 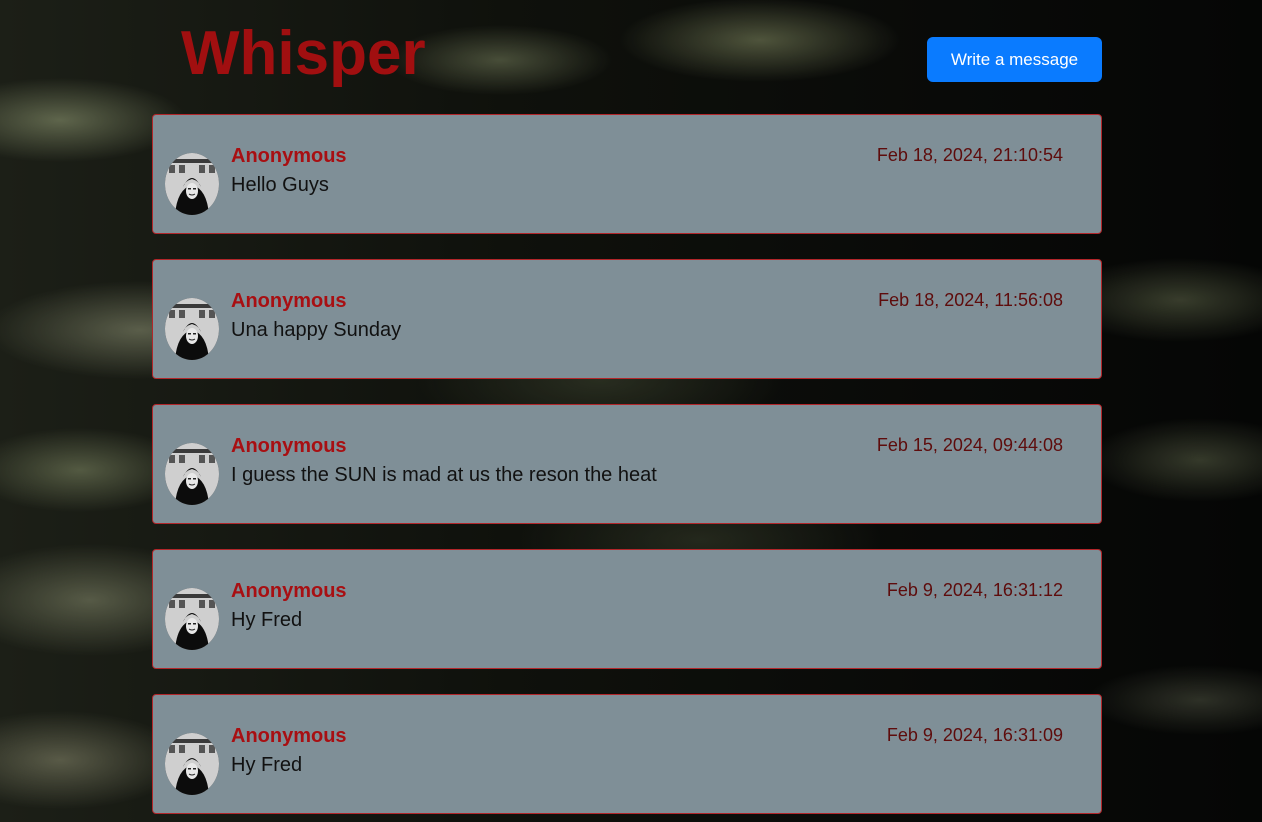 What do you see at coordinates (627, 754) in the screenshot?
I see `message-card: Anonymous Hy Fred Feb 9, 2024, 16:31:09` at bounding box center [627, 754].